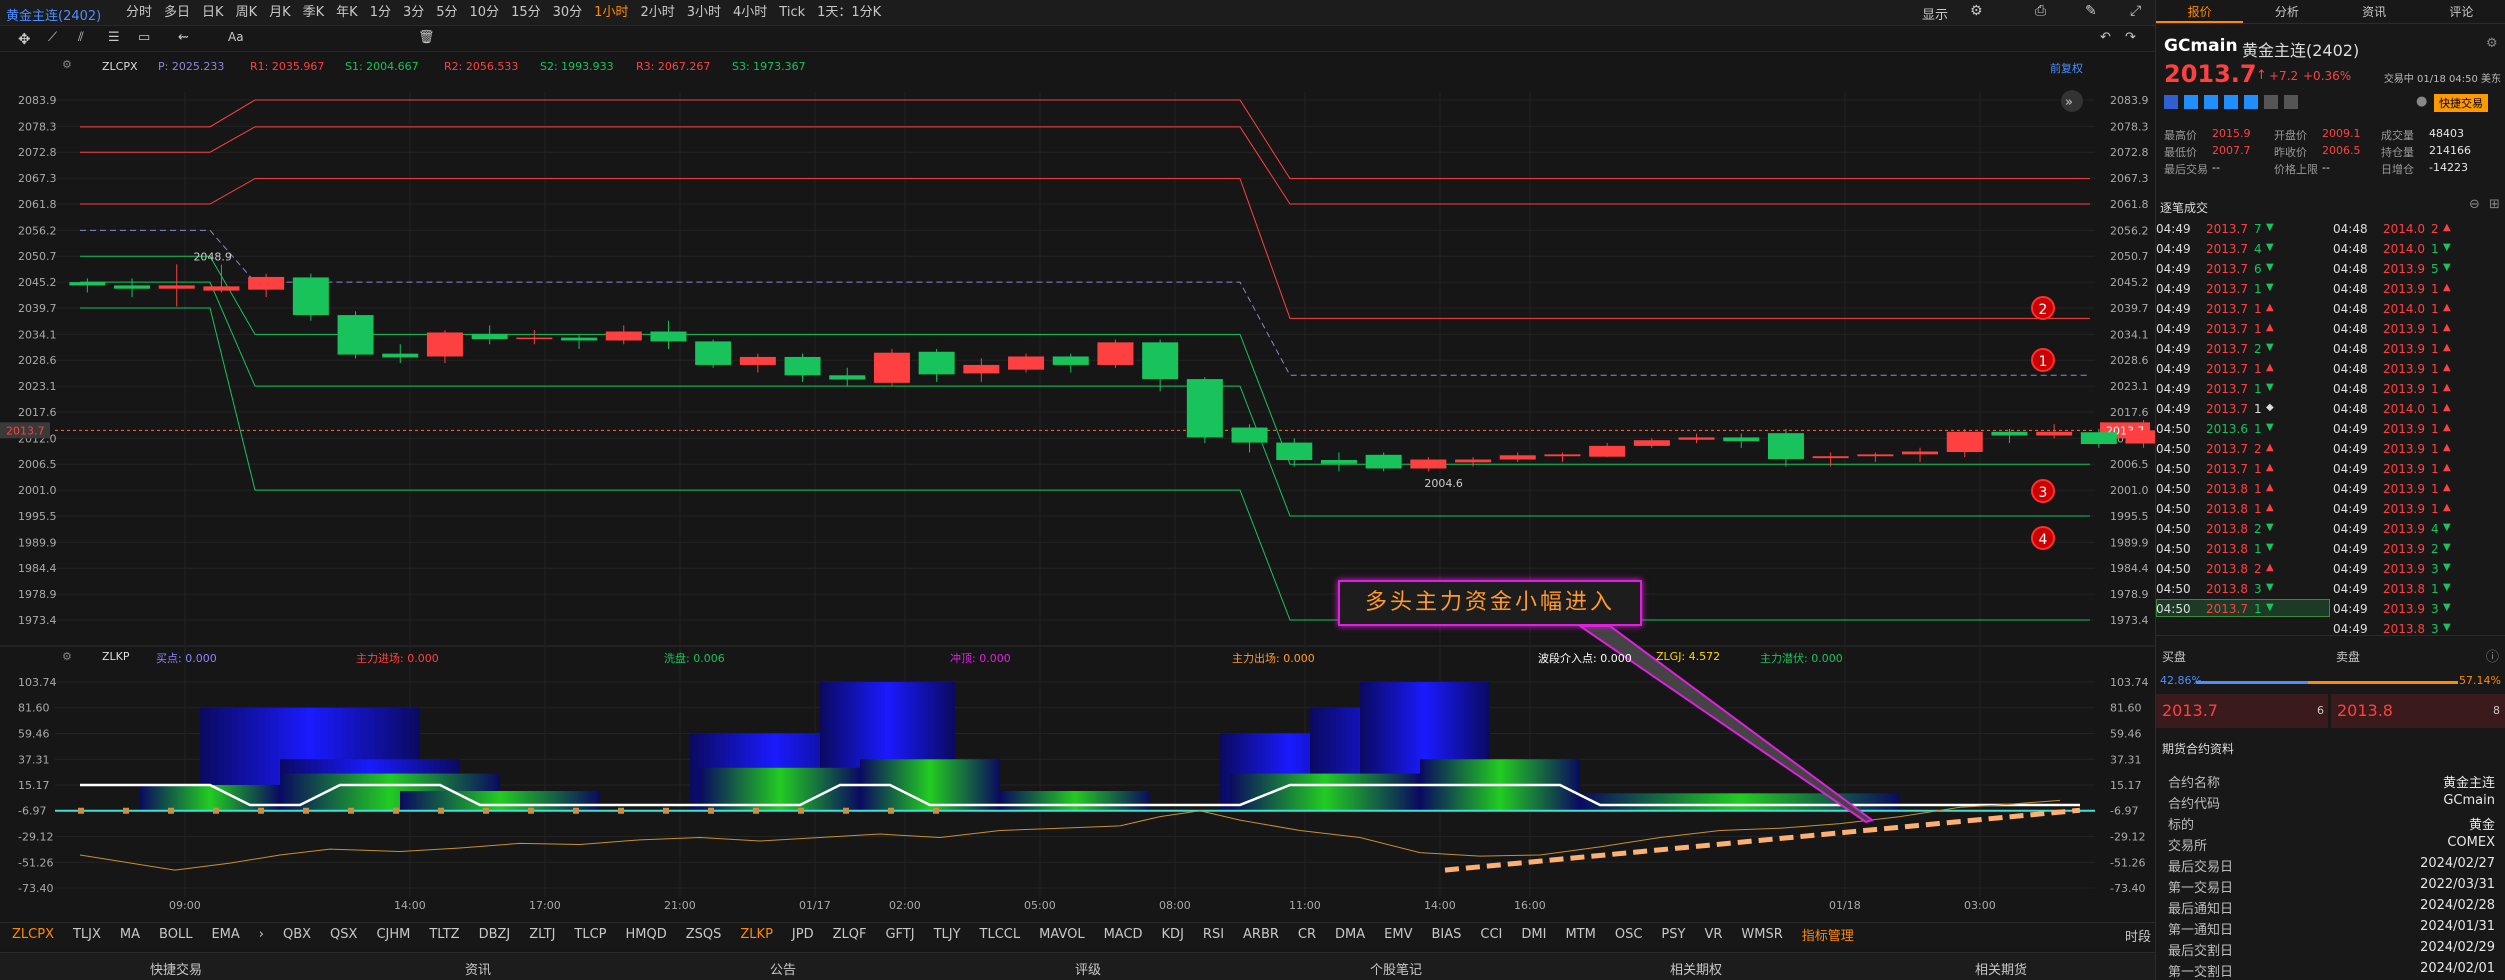  I want to click on period-17: Tick, so click(792, 13).